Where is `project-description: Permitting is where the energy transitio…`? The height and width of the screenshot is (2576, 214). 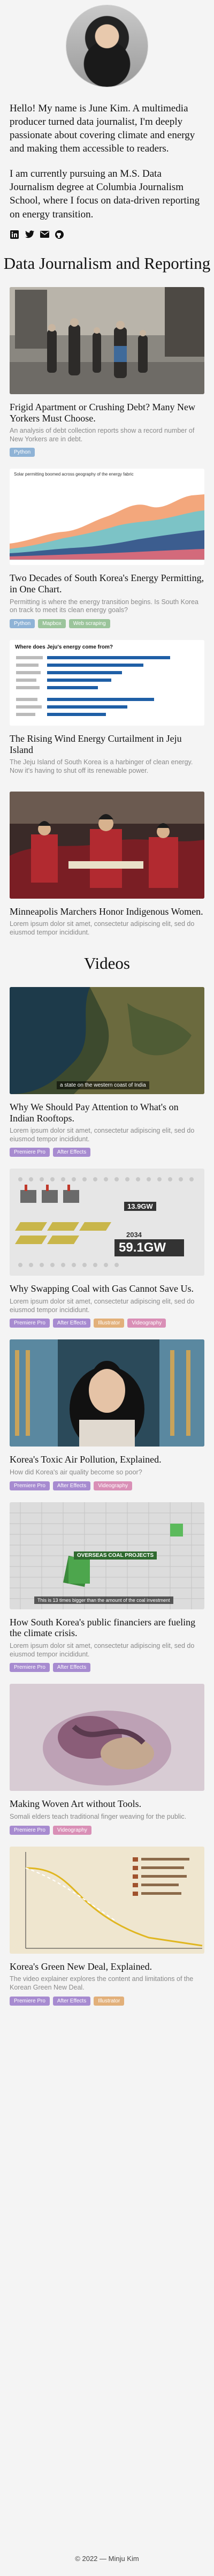 project-description: Permitting is where the energy transitio… is located at coordinates (104, 606).